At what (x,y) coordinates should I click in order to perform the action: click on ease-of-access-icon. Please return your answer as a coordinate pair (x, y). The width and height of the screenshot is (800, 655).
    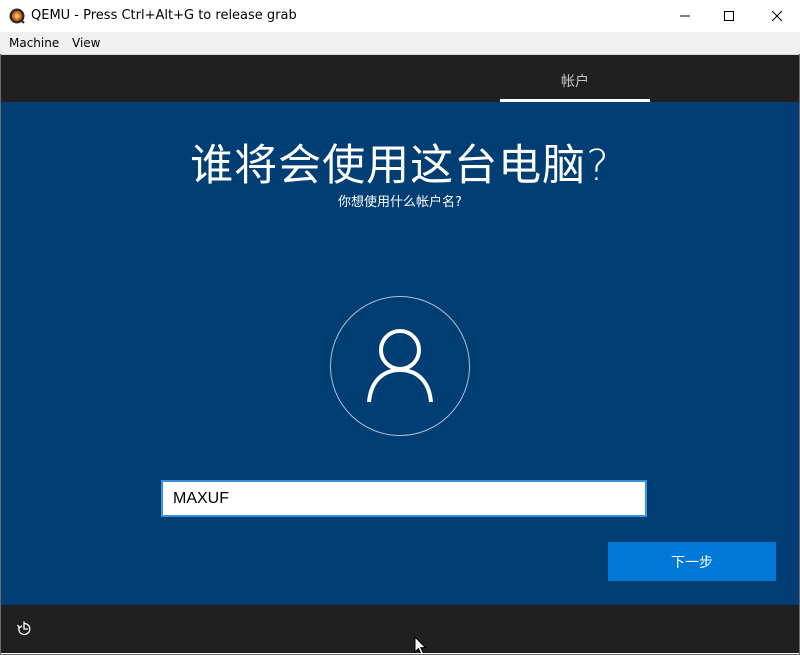
    Looking at the image, I should click on (24, 629).